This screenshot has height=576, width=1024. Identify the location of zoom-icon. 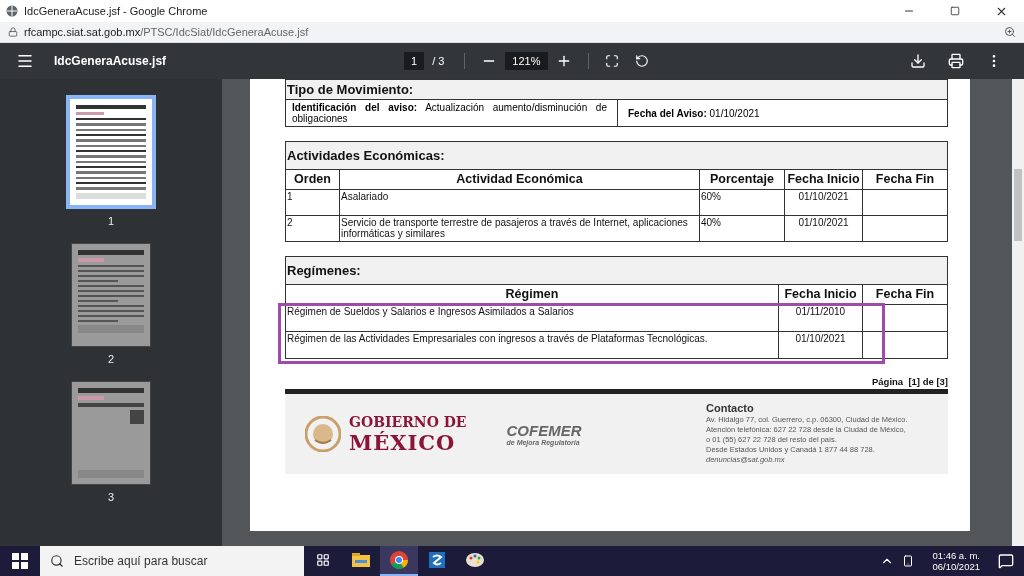
(1010, 32).